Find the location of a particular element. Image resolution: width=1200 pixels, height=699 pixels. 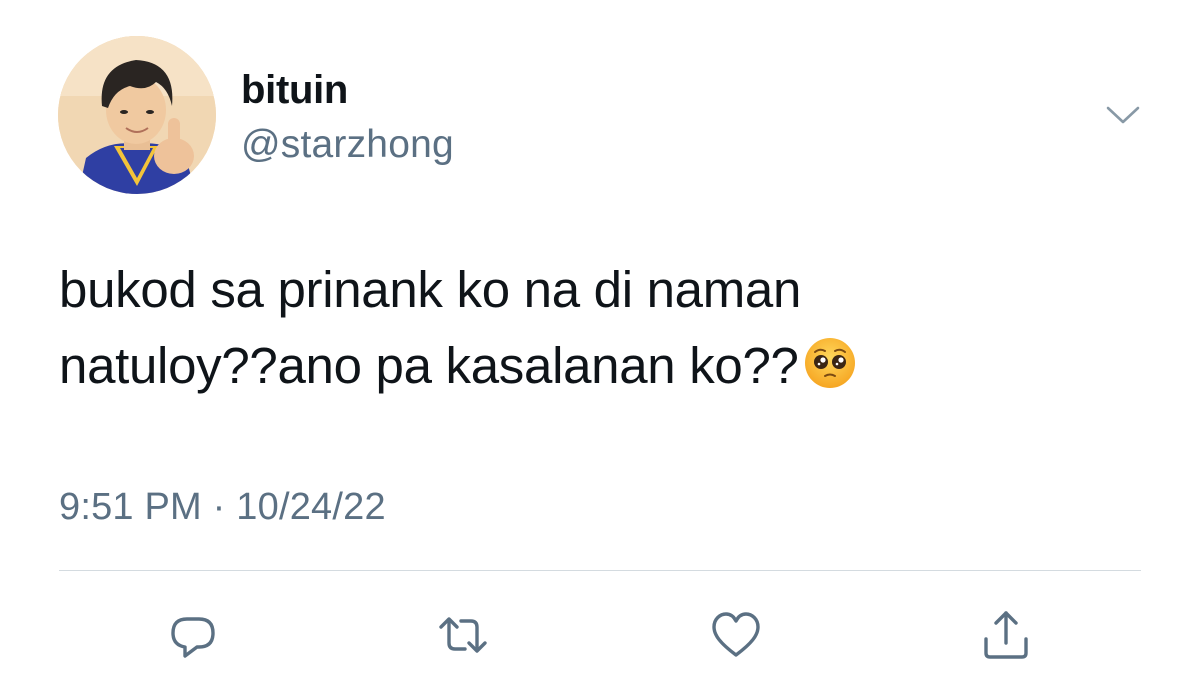

avatar is located at coordinates (137, 115).